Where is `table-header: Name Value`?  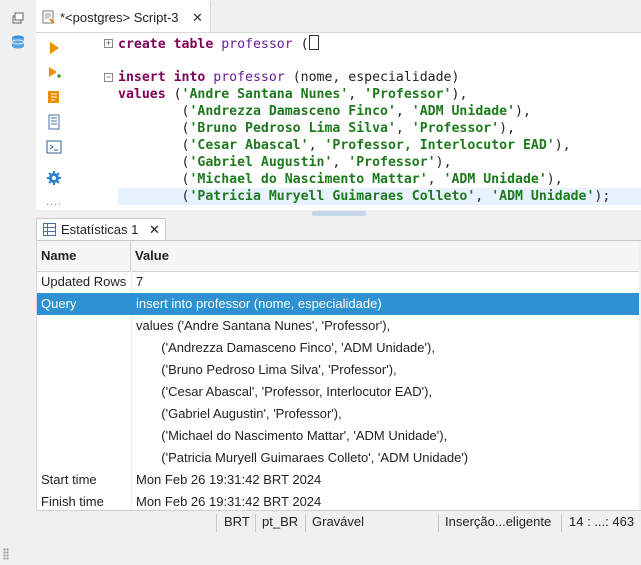 table-header: Name Value is located at coordinates (338, 256).